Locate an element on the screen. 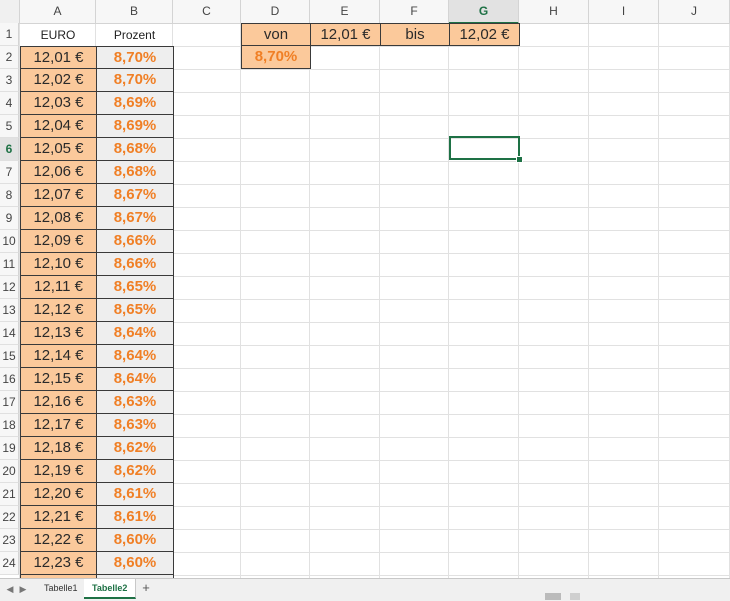  row-header-20: 20 is located at coordinates (9, 471).